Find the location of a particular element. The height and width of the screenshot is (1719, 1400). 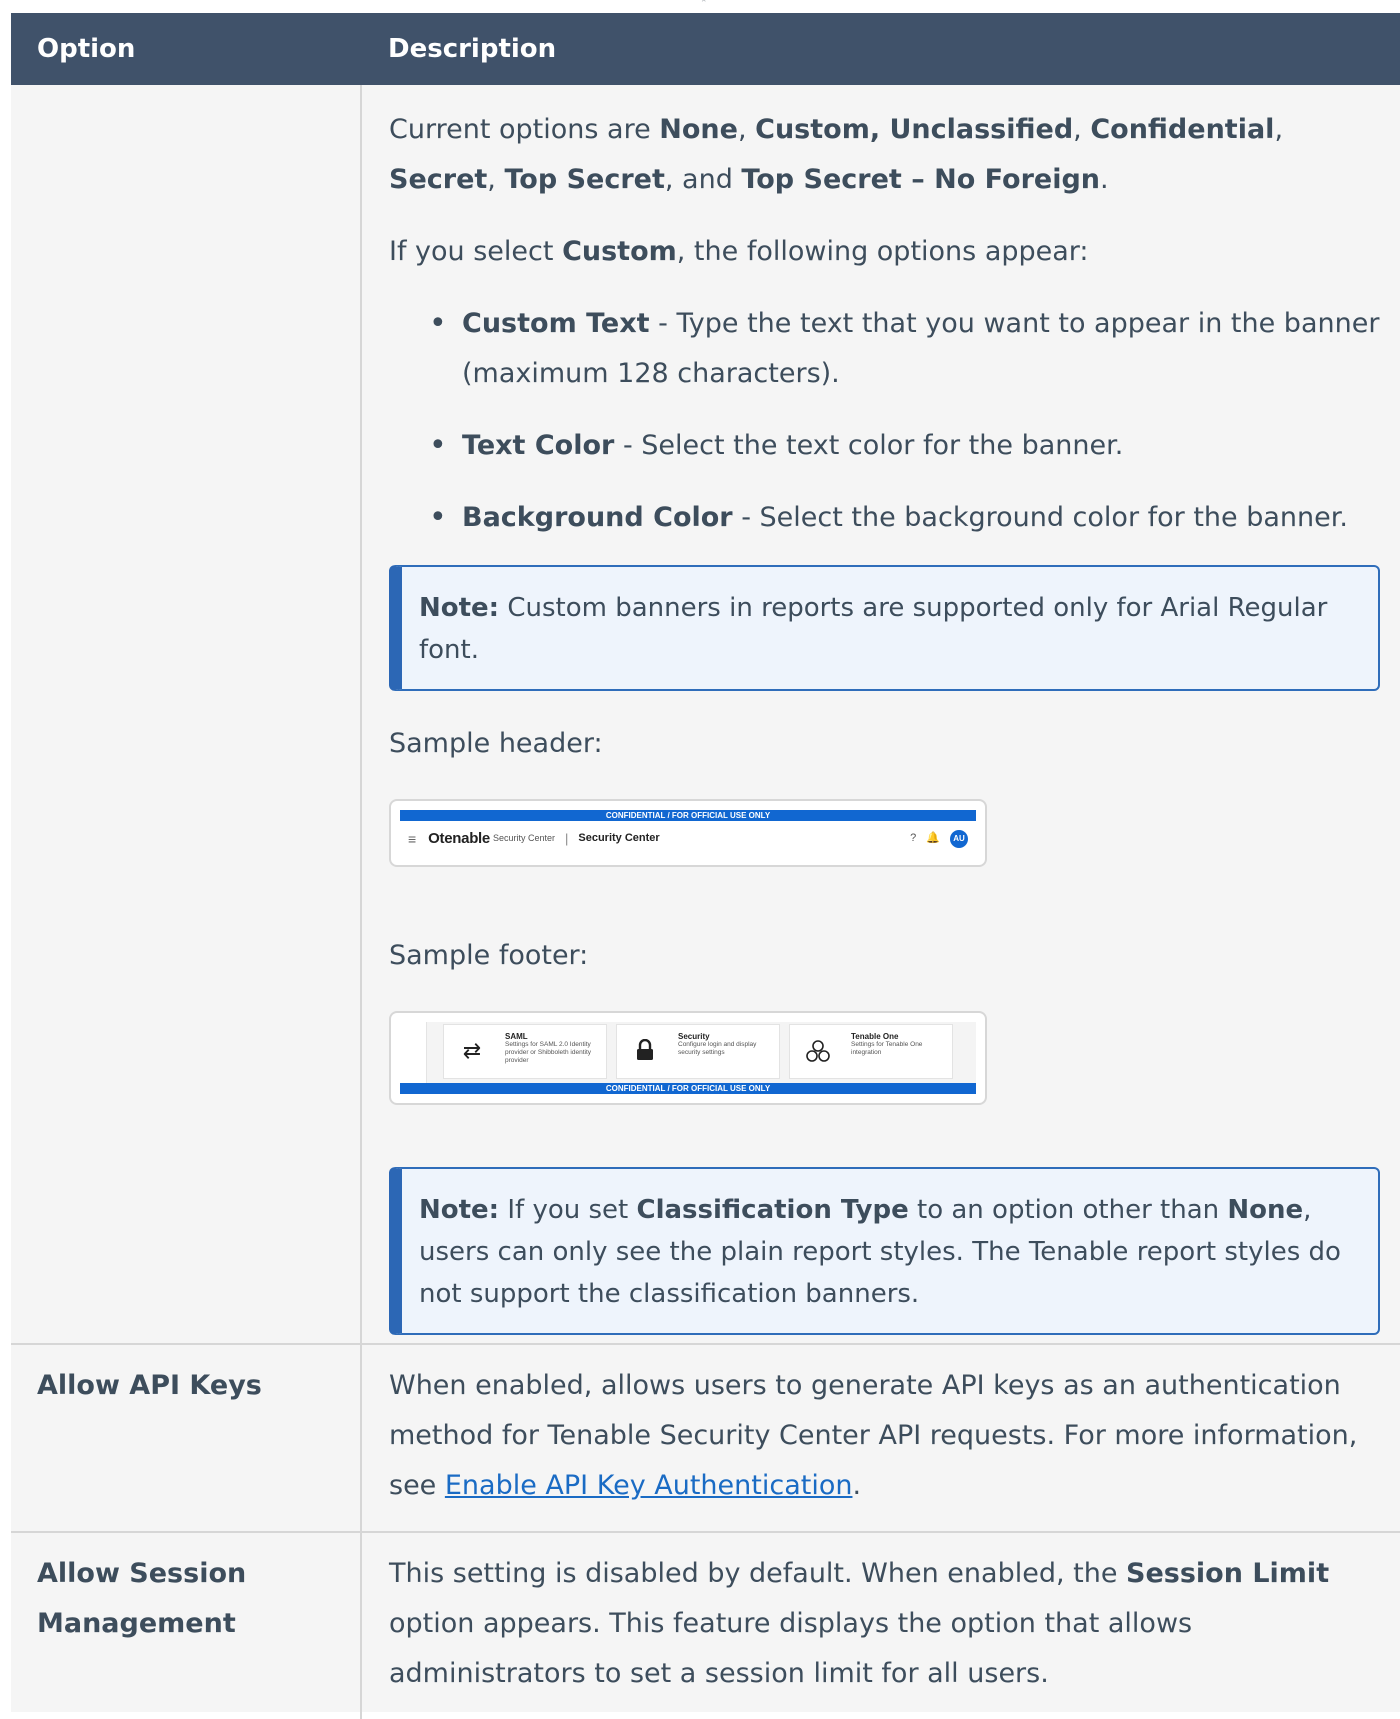

header-icons: ? 🔔 AU is located at coordinates (939, 838).